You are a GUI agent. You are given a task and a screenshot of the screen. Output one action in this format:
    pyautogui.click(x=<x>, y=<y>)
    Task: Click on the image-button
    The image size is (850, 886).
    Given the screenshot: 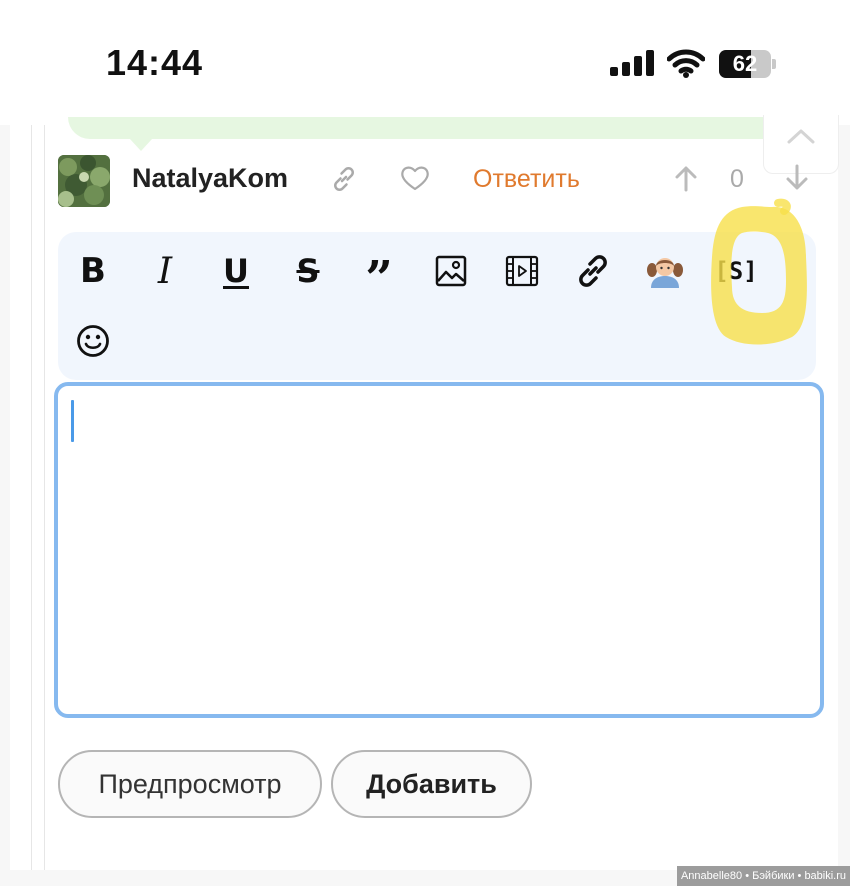 What is the action you would take?
    pyautogui.click(x=451, y=271)
    